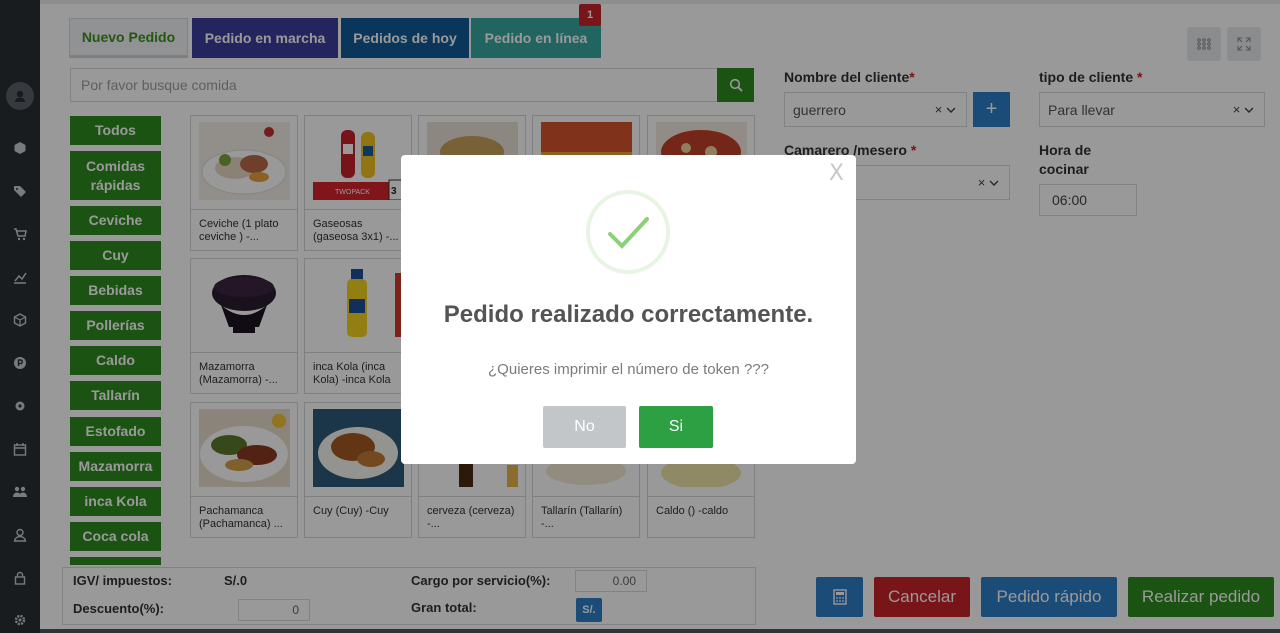  I want to click on dialog-message: ¿Quieres imprimir el número de token ???, so click(628, 369).